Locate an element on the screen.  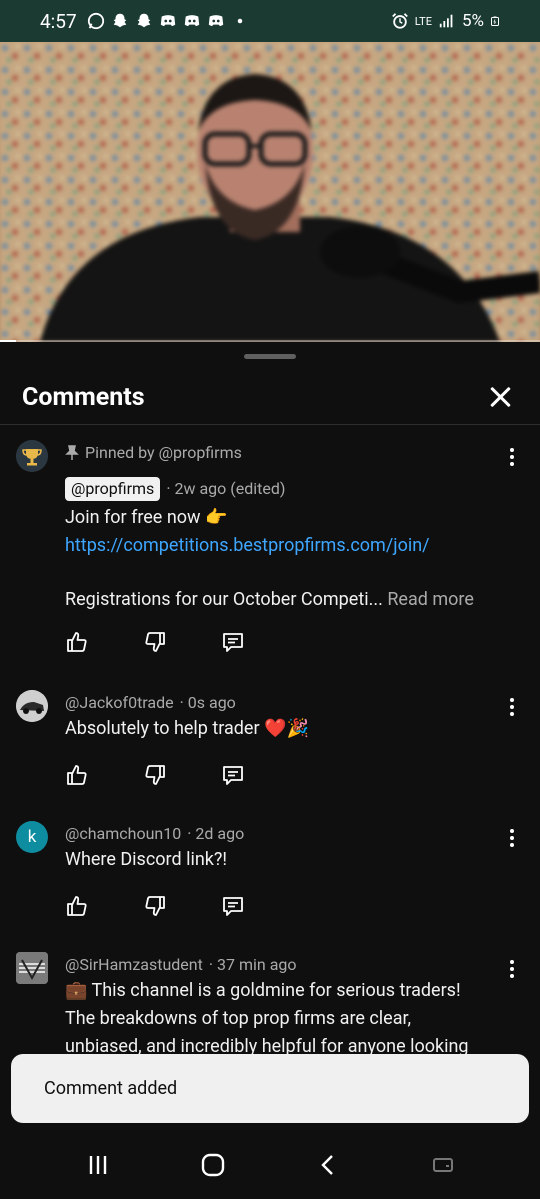
recents-icon is located at coordinates (97, 1164).